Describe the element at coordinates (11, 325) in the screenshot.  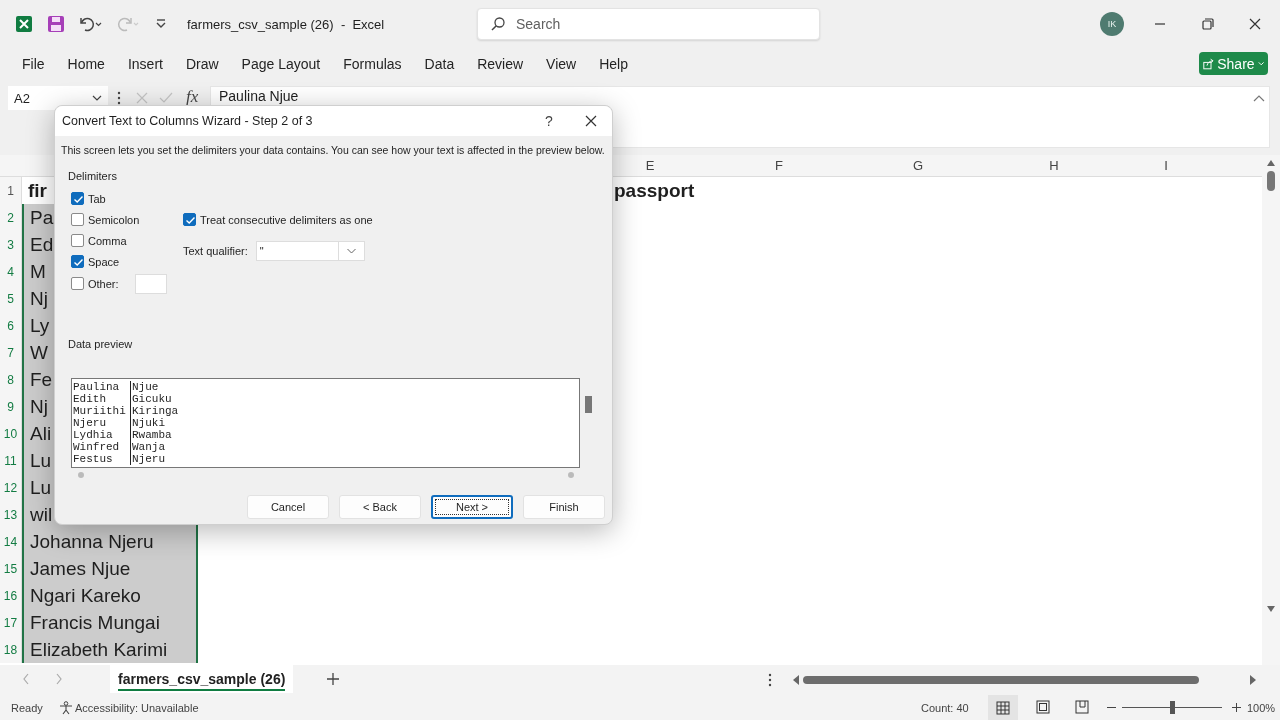
I see `row-header: 6` at that location.